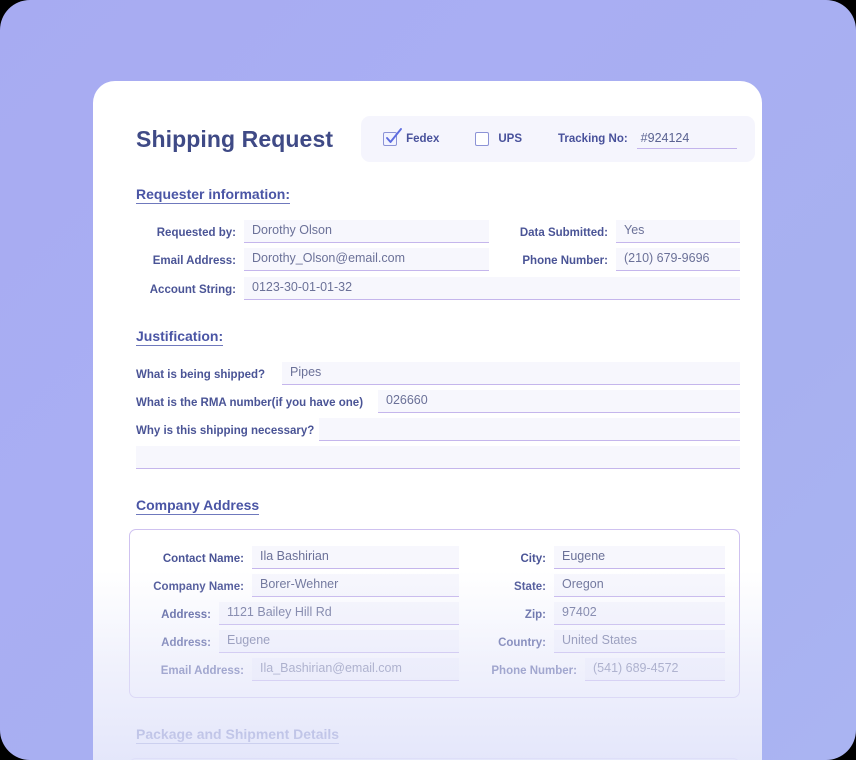 This screenshot has height=760, width=856. Describe the element at coordinates (639, 641) in the screenshot. I see `company-country-input: United States` at that location.